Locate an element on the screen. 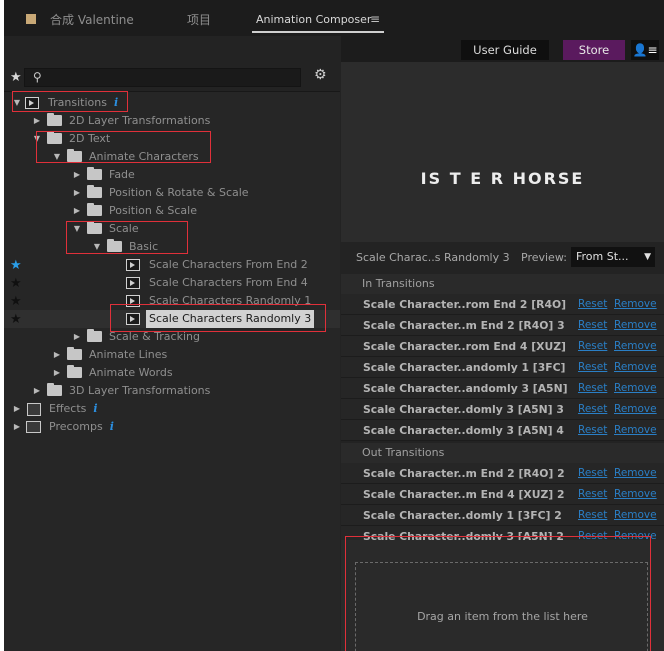  tree-item-fade: ▶ Fade is located at coordinates (172, 175).